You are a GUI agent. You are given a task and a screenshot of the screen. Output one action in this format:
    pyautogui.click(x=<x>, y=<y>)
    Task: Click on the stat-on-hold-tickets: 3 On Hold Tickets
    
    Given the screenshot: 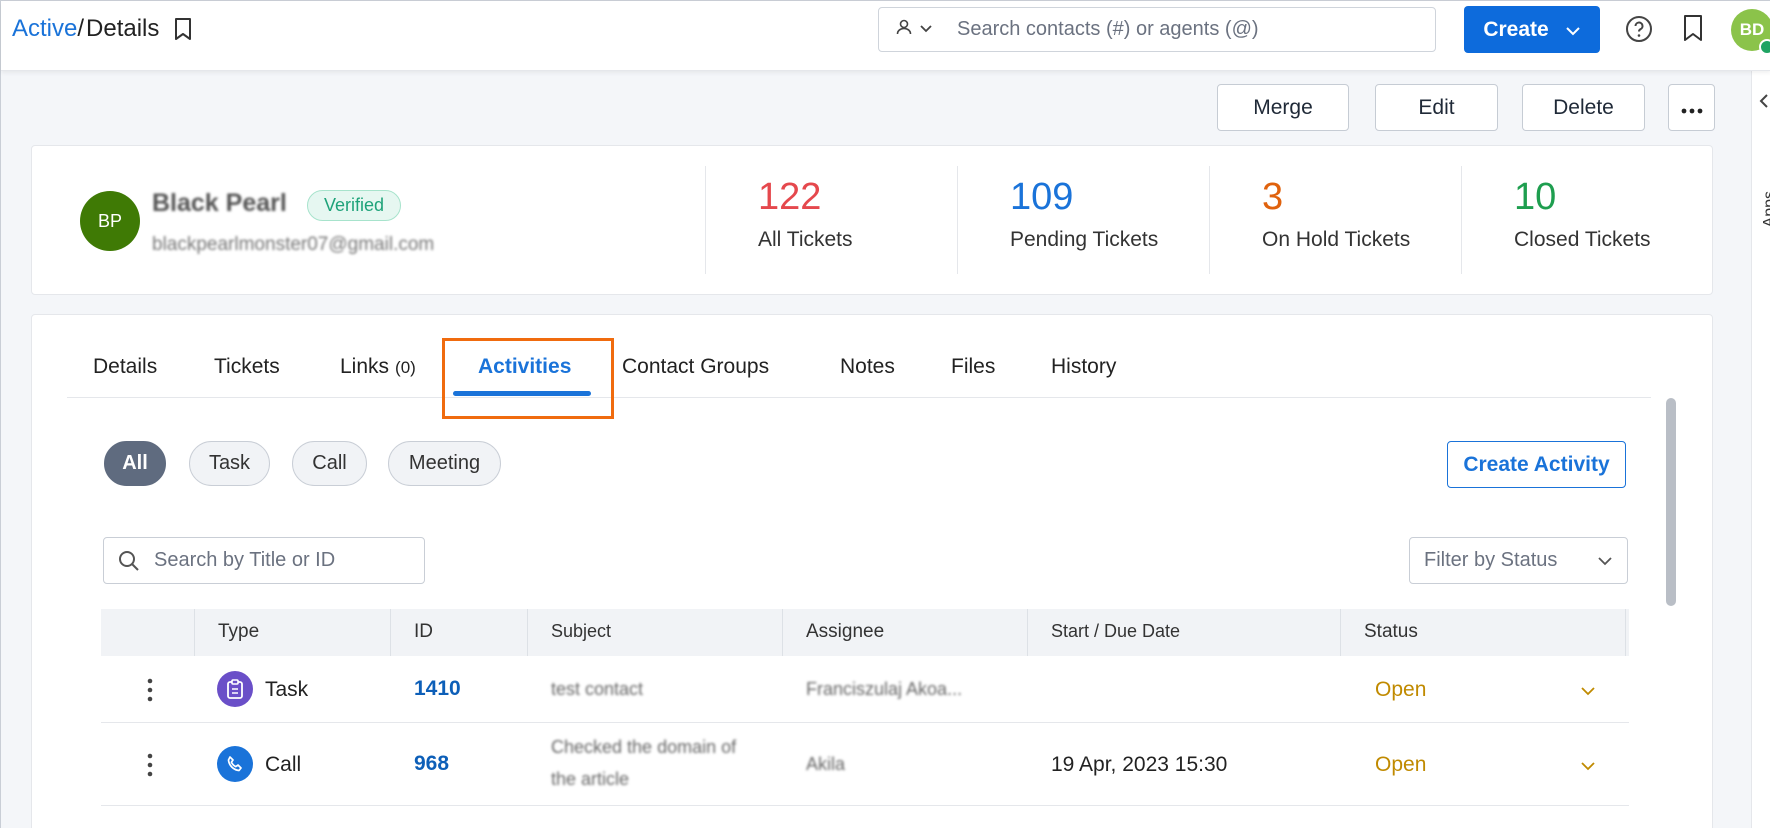 What is the action you would take?
    pyautogui.click(x=1335, y=220)
    